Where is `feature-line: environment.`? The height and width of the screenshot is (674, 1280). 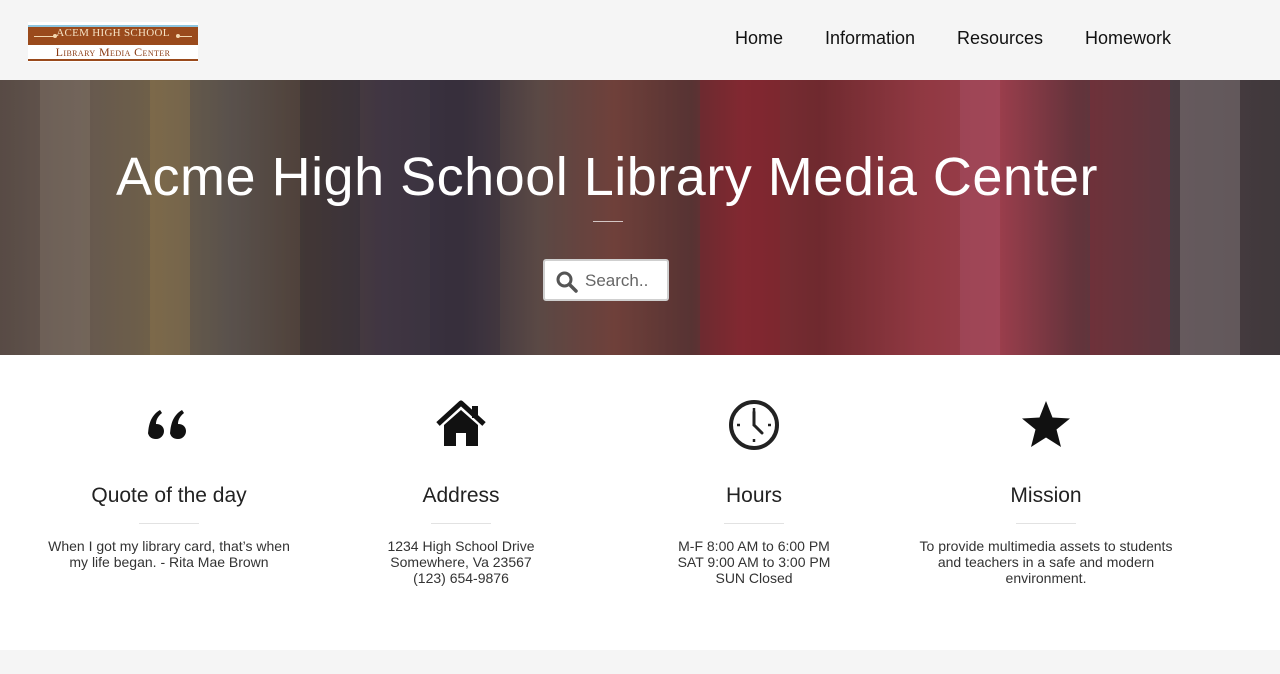 feature-line: environment. is located at coordinates (1046, 578).